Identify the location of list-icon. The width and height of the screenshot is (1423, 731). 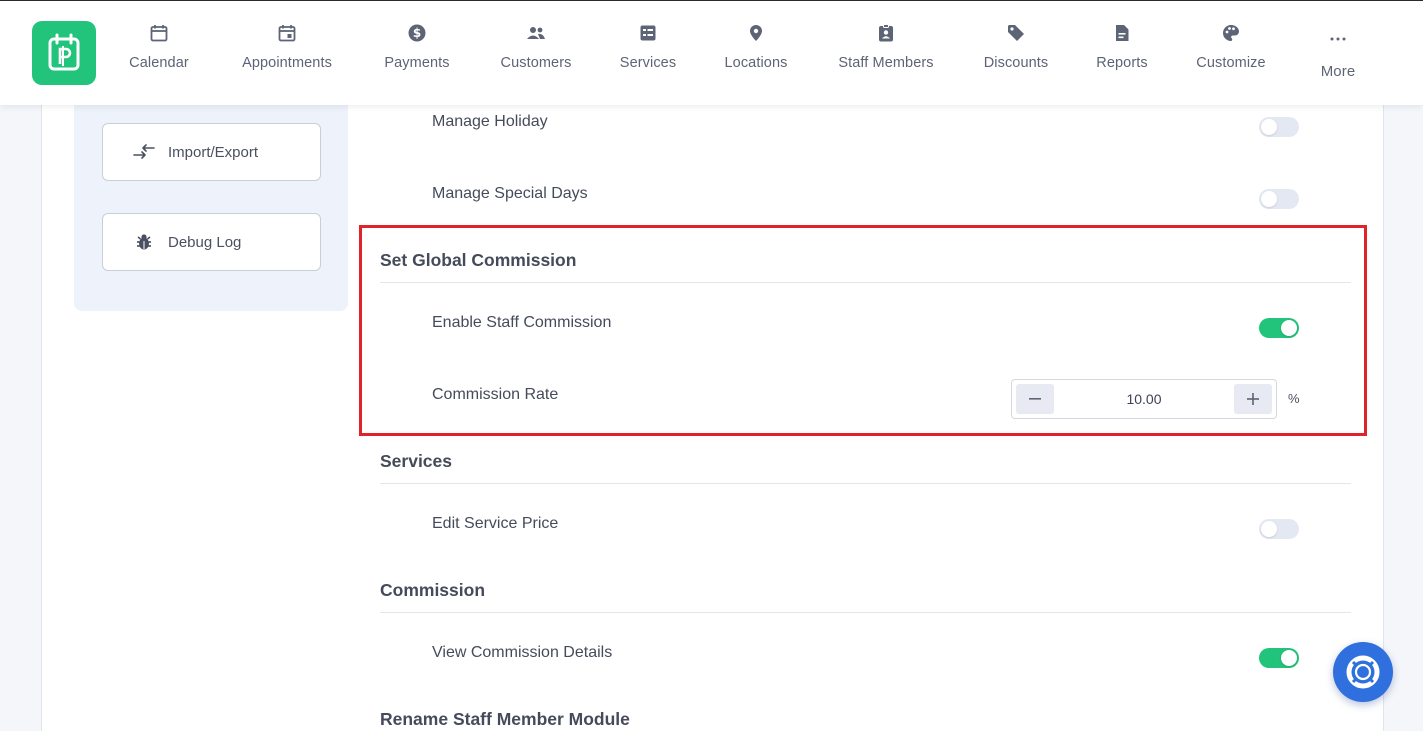
(648, 33).